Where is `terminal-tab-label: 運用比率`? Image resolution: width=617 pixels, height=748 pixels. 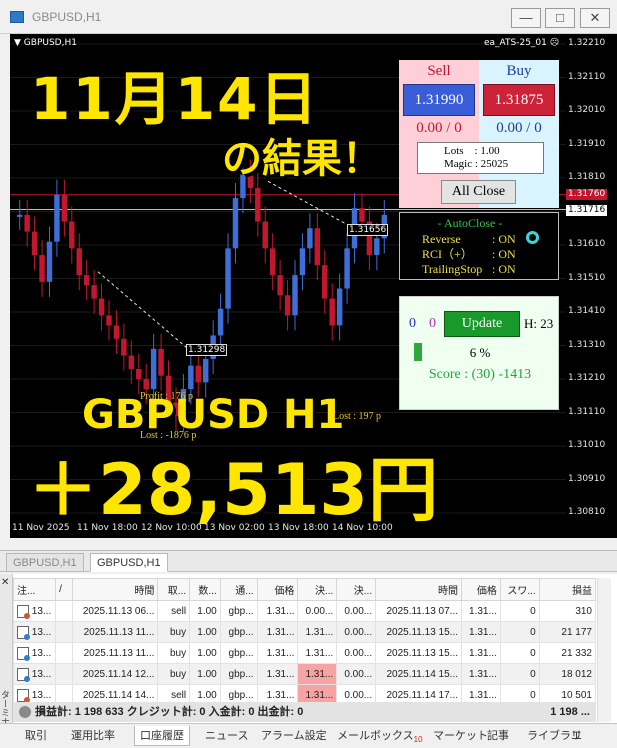 terminal-tab-label: 運用比率 is located at coordinates (93, 736).